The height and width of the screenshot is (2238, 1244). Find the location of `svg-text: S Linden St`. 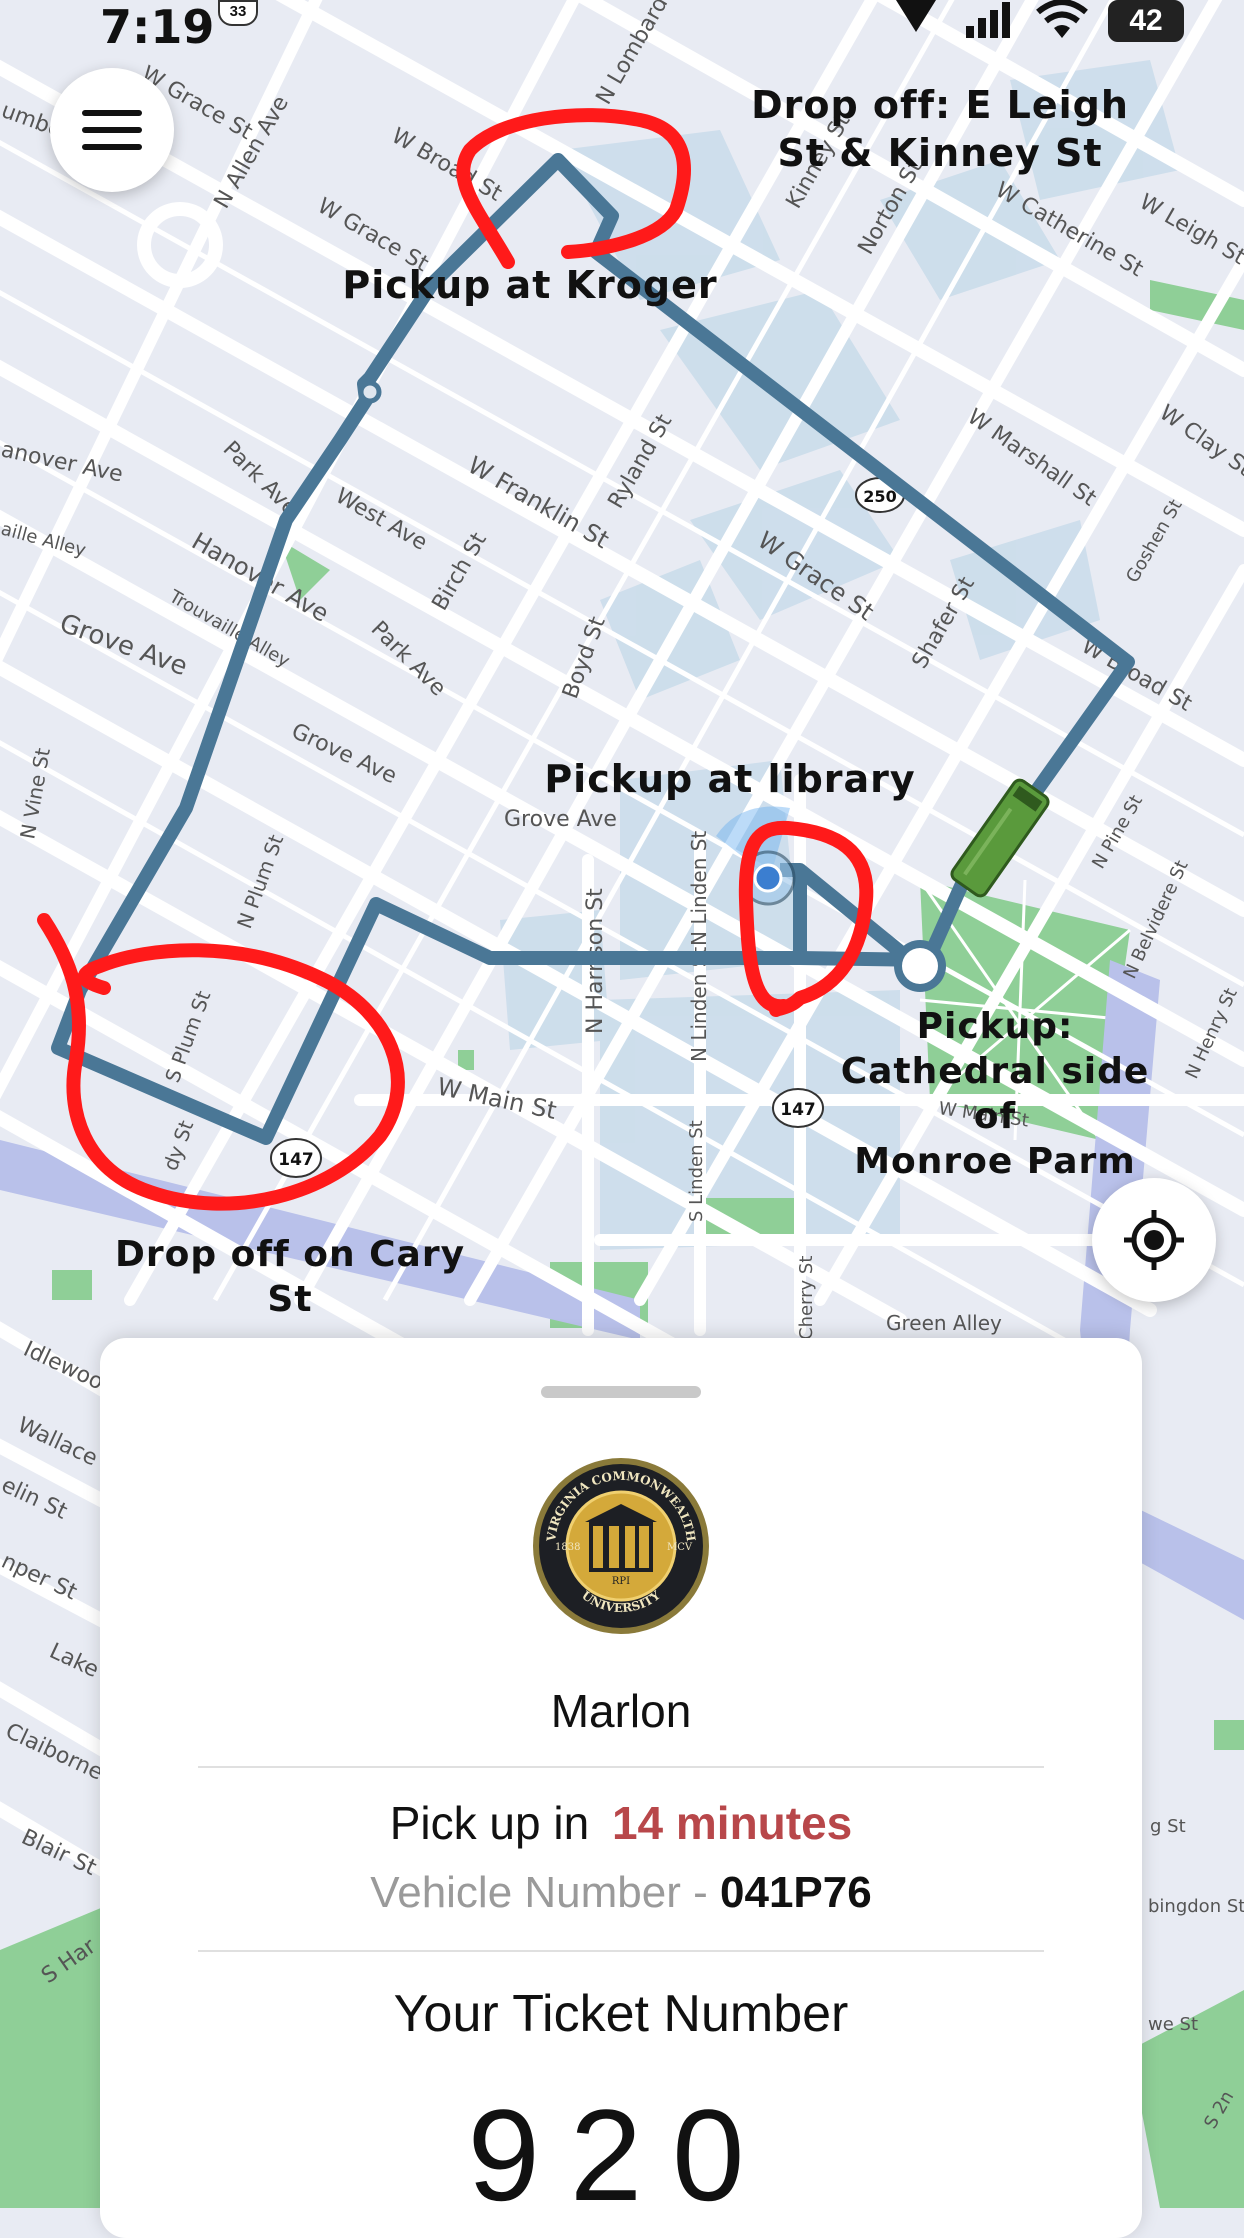

svg-text: S Linden St is located at coordinates (696, 1171).